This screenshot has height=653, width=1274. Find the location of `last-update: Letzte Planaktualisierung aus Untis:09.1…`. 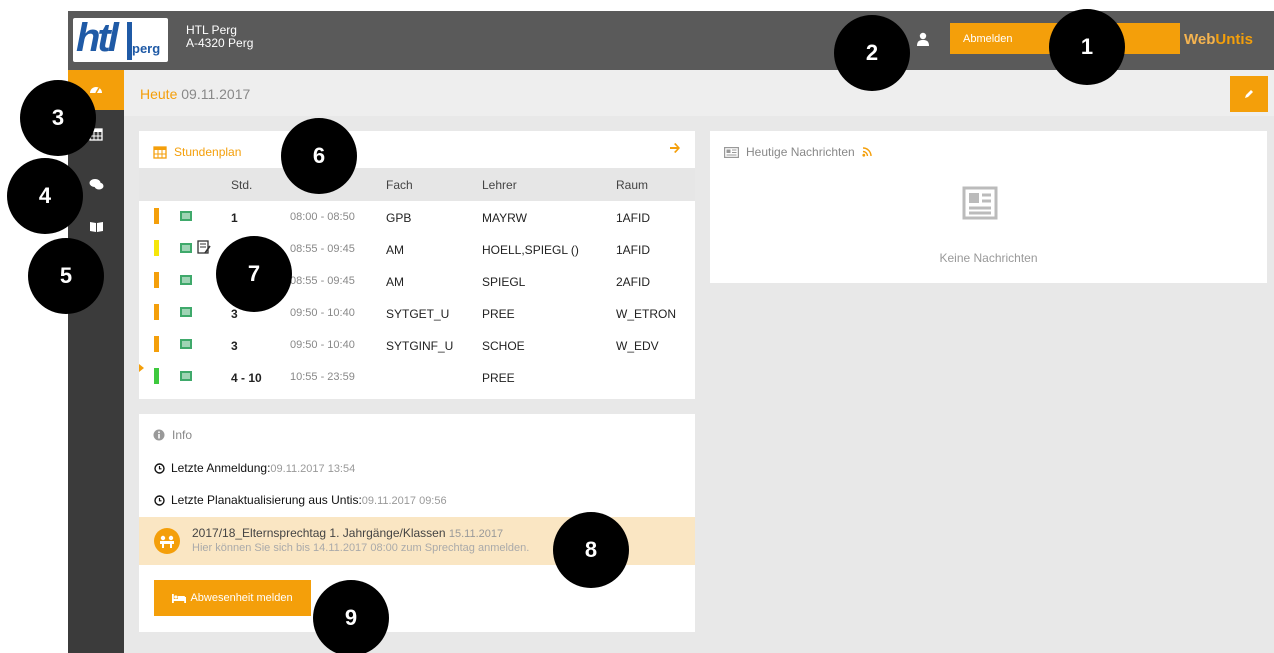

last-update: Letzte Planaktualisierung aus Untis:09.1… is located at coordinates (300, 500).